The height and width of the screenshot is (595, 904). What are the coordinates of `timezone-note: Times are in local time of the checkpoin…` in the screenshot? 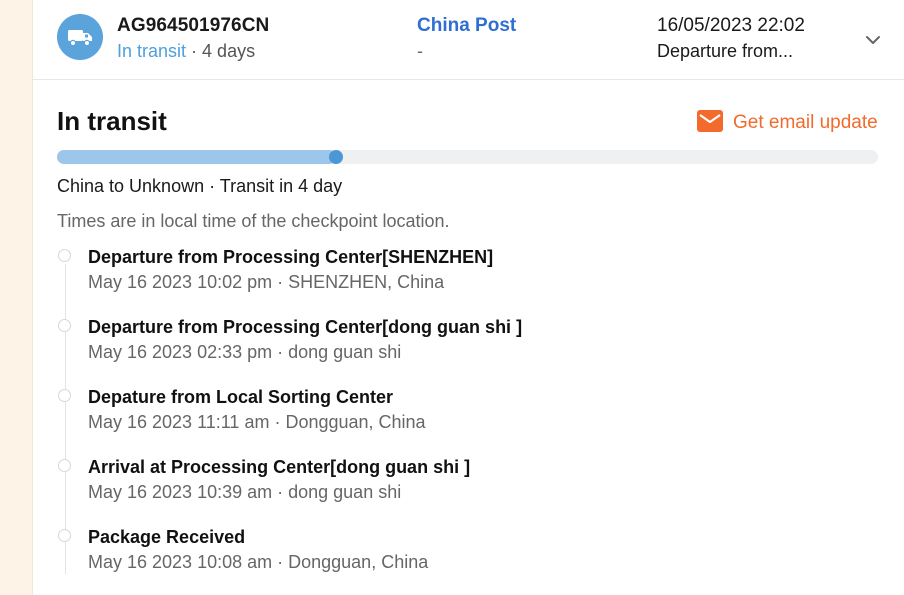 It's located at (253, 221).